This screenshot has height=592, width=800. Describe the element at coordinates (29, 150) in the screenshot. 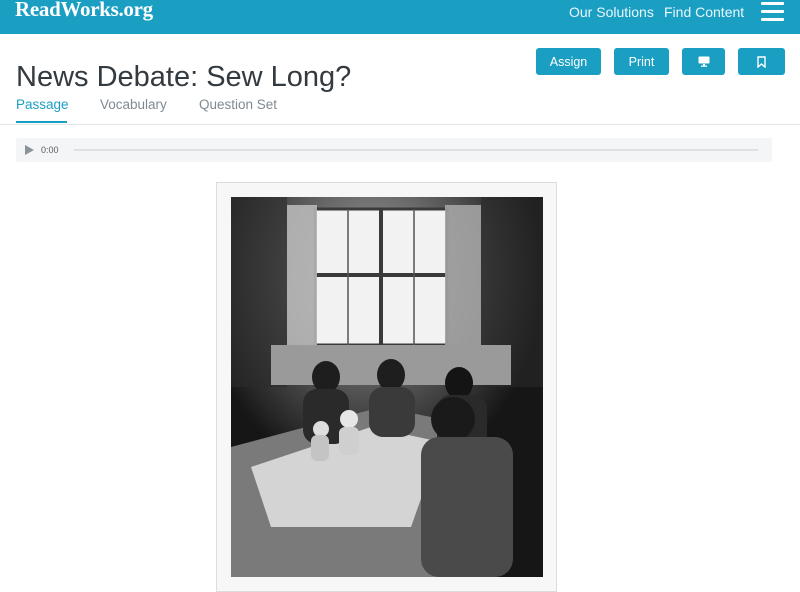

I see `play-icon` at that location.